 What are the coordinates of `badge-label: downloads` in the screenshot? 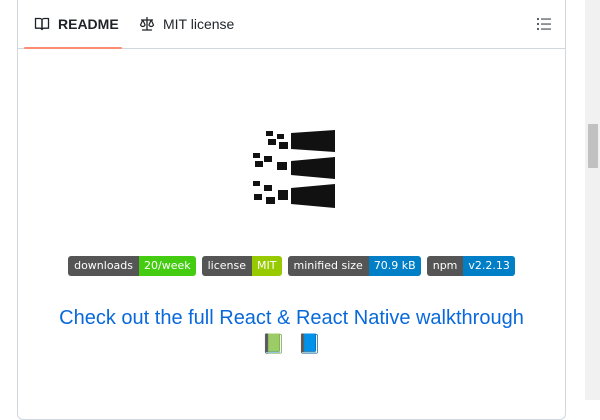 It's located at (104, 266).